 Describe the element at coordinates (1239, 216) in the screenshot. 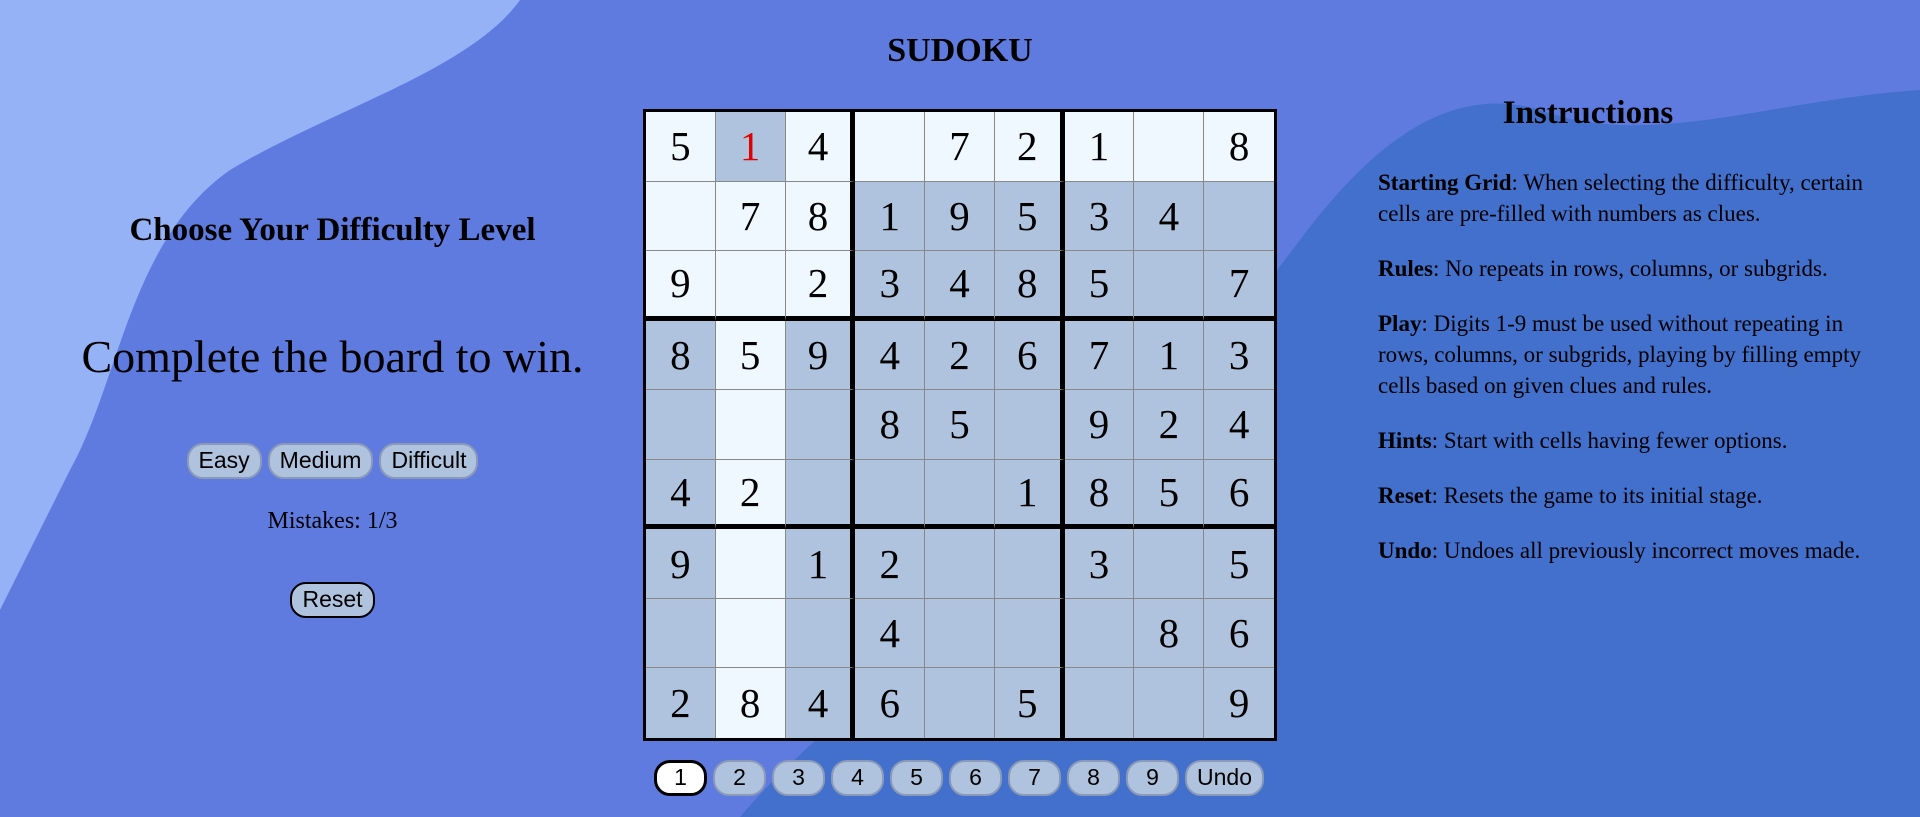

I see `cell-r1c8` at that location.